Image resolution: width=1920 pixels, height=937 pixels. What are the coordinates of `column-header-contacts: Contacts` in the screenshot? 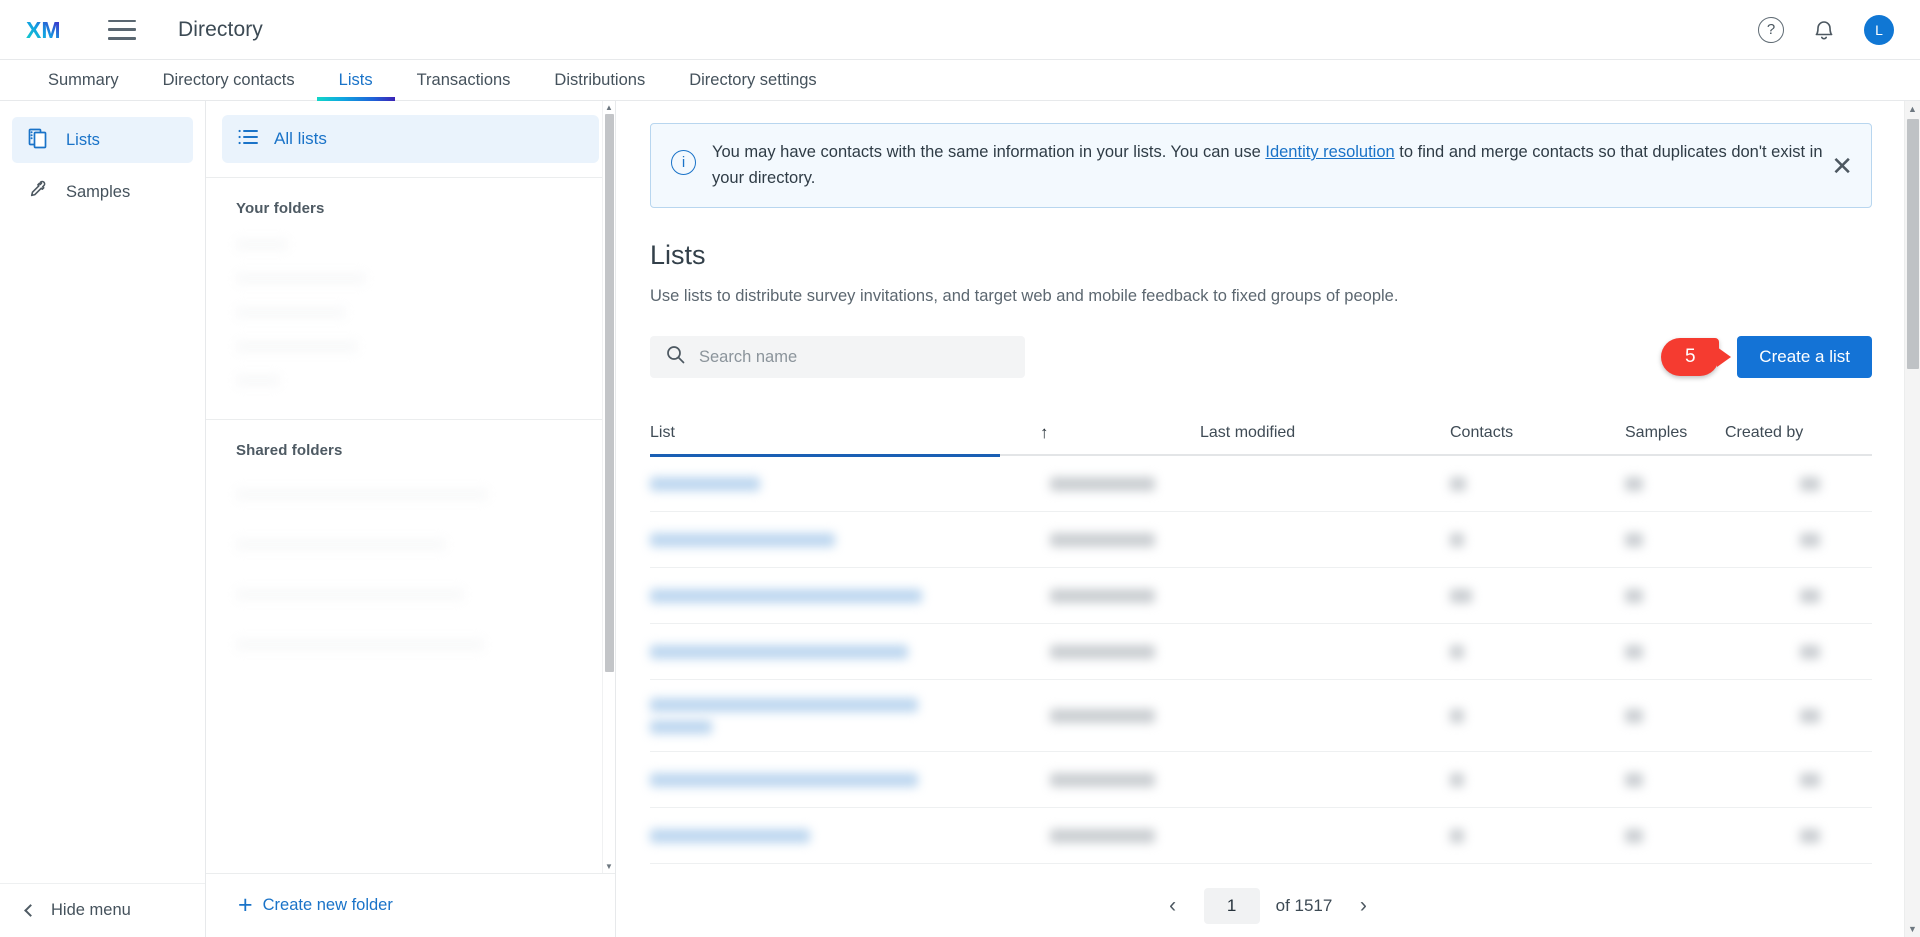 It's located at (1537, 433).